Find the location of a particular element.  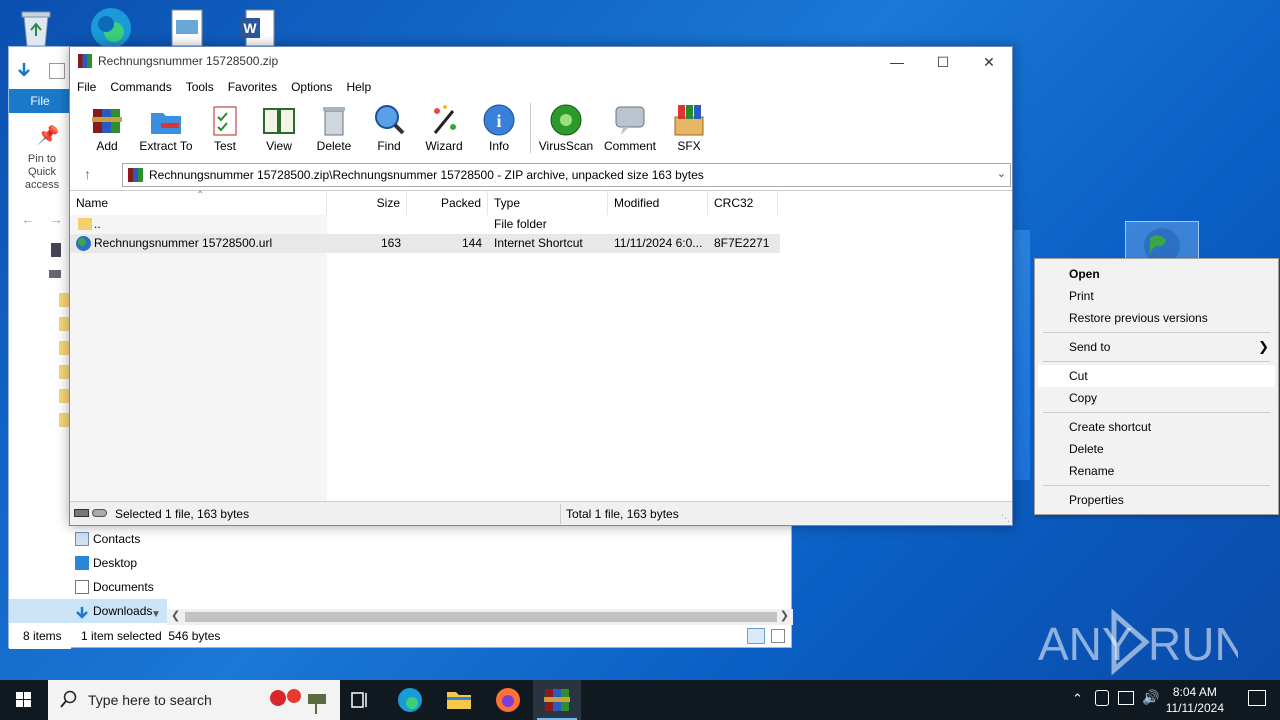

menu-commands: Commands is located at coordinates (140, 87).